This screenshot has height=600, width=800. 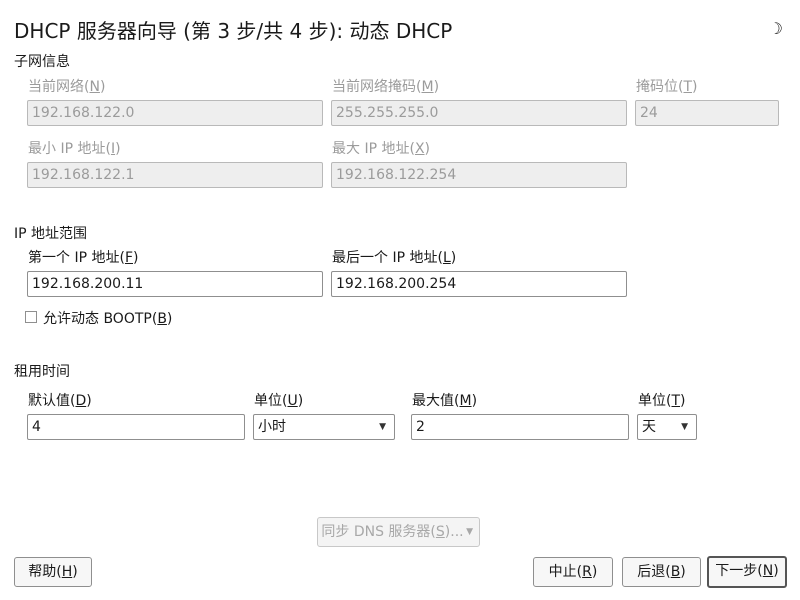 I want to click on bootp-checkbox, so click(x=31, y=317).